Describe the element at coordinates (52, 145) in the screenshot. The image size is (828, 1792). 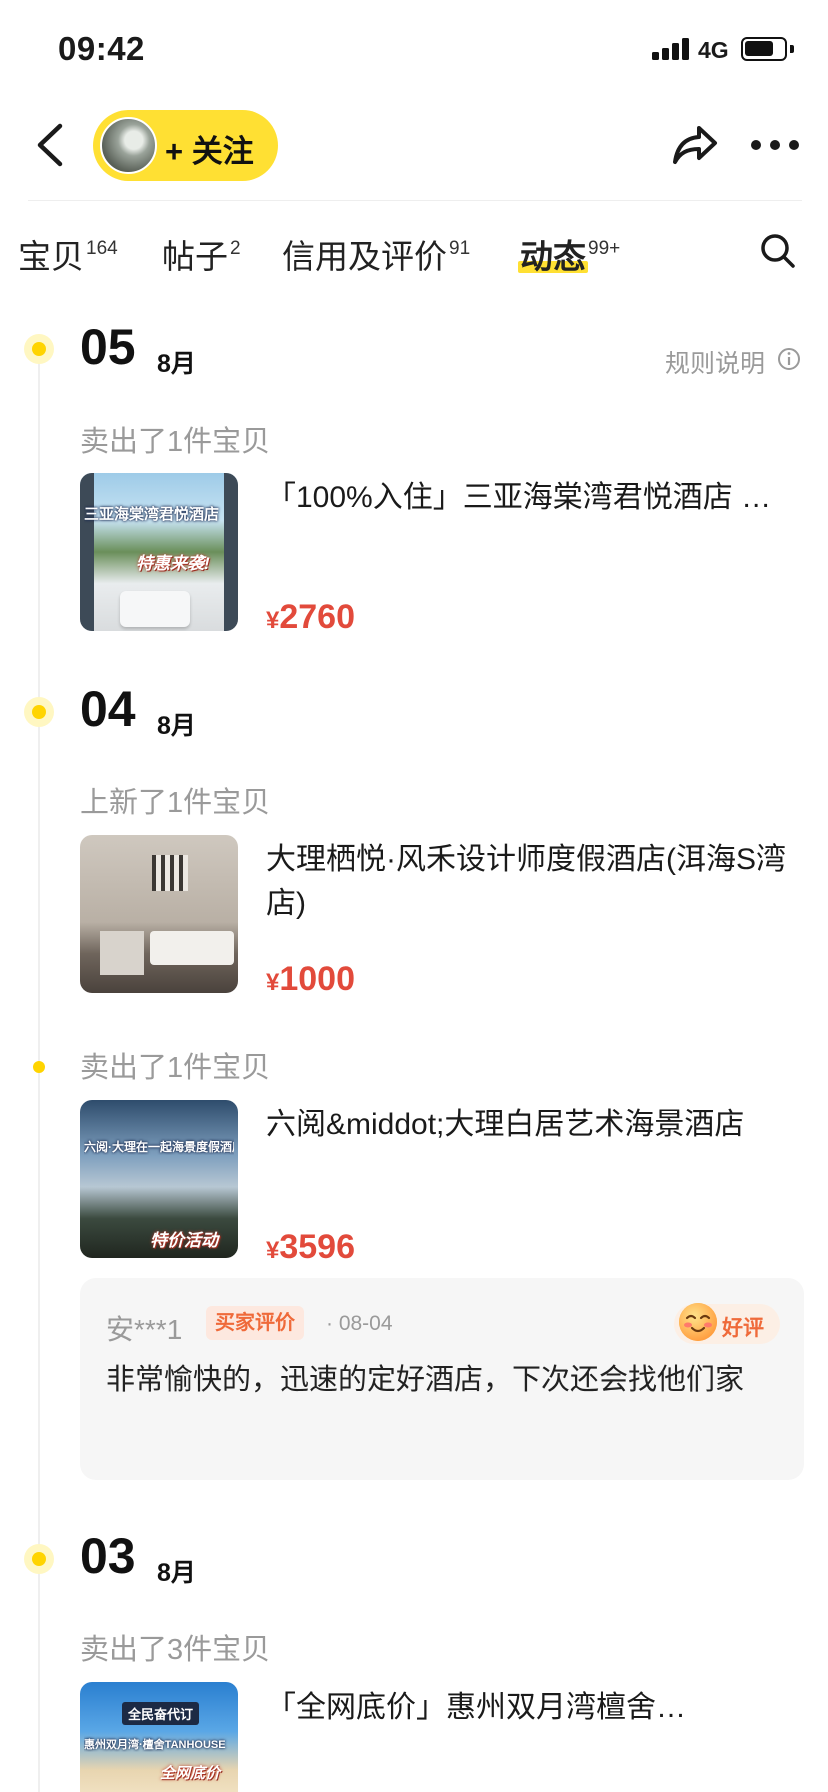
I see `back-arrow-icon` at that location.